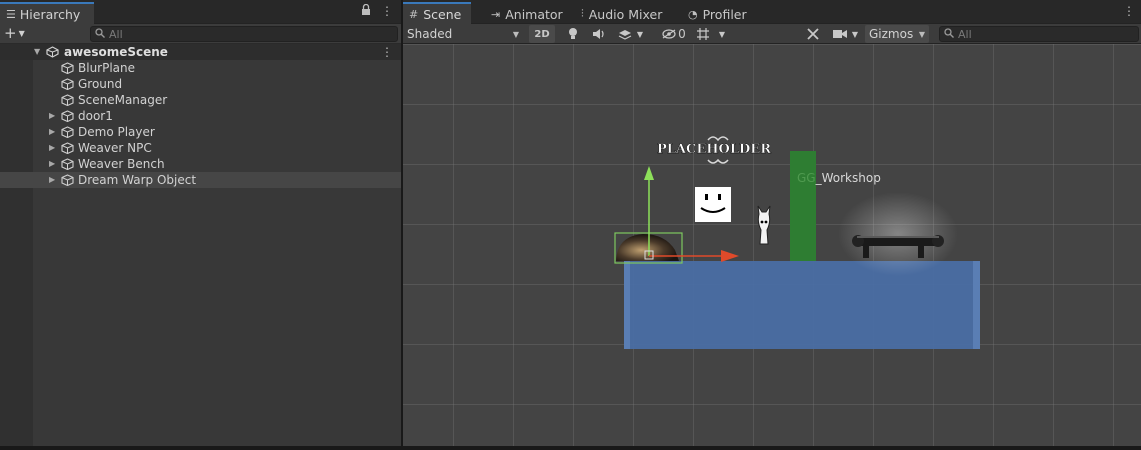 This screenshot has width=1141, height=450. What do you see at coordinates (693, 14) in the screenshot?
I see `profiler-icon: ◔` at bounding box center [693, 14].